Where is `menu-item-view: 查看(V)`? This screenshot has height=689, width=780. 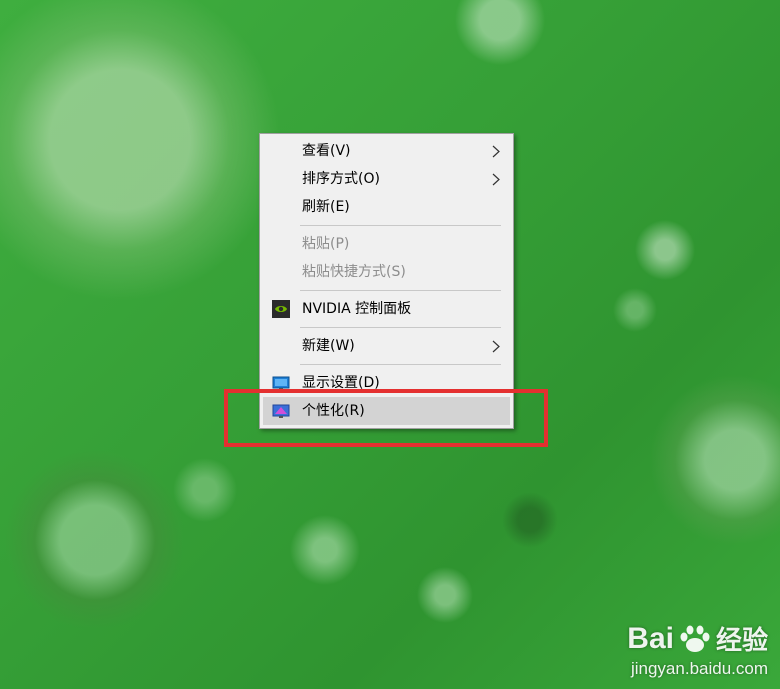 menu-item-view: 查看(V) is located at coordinates (386, 151).